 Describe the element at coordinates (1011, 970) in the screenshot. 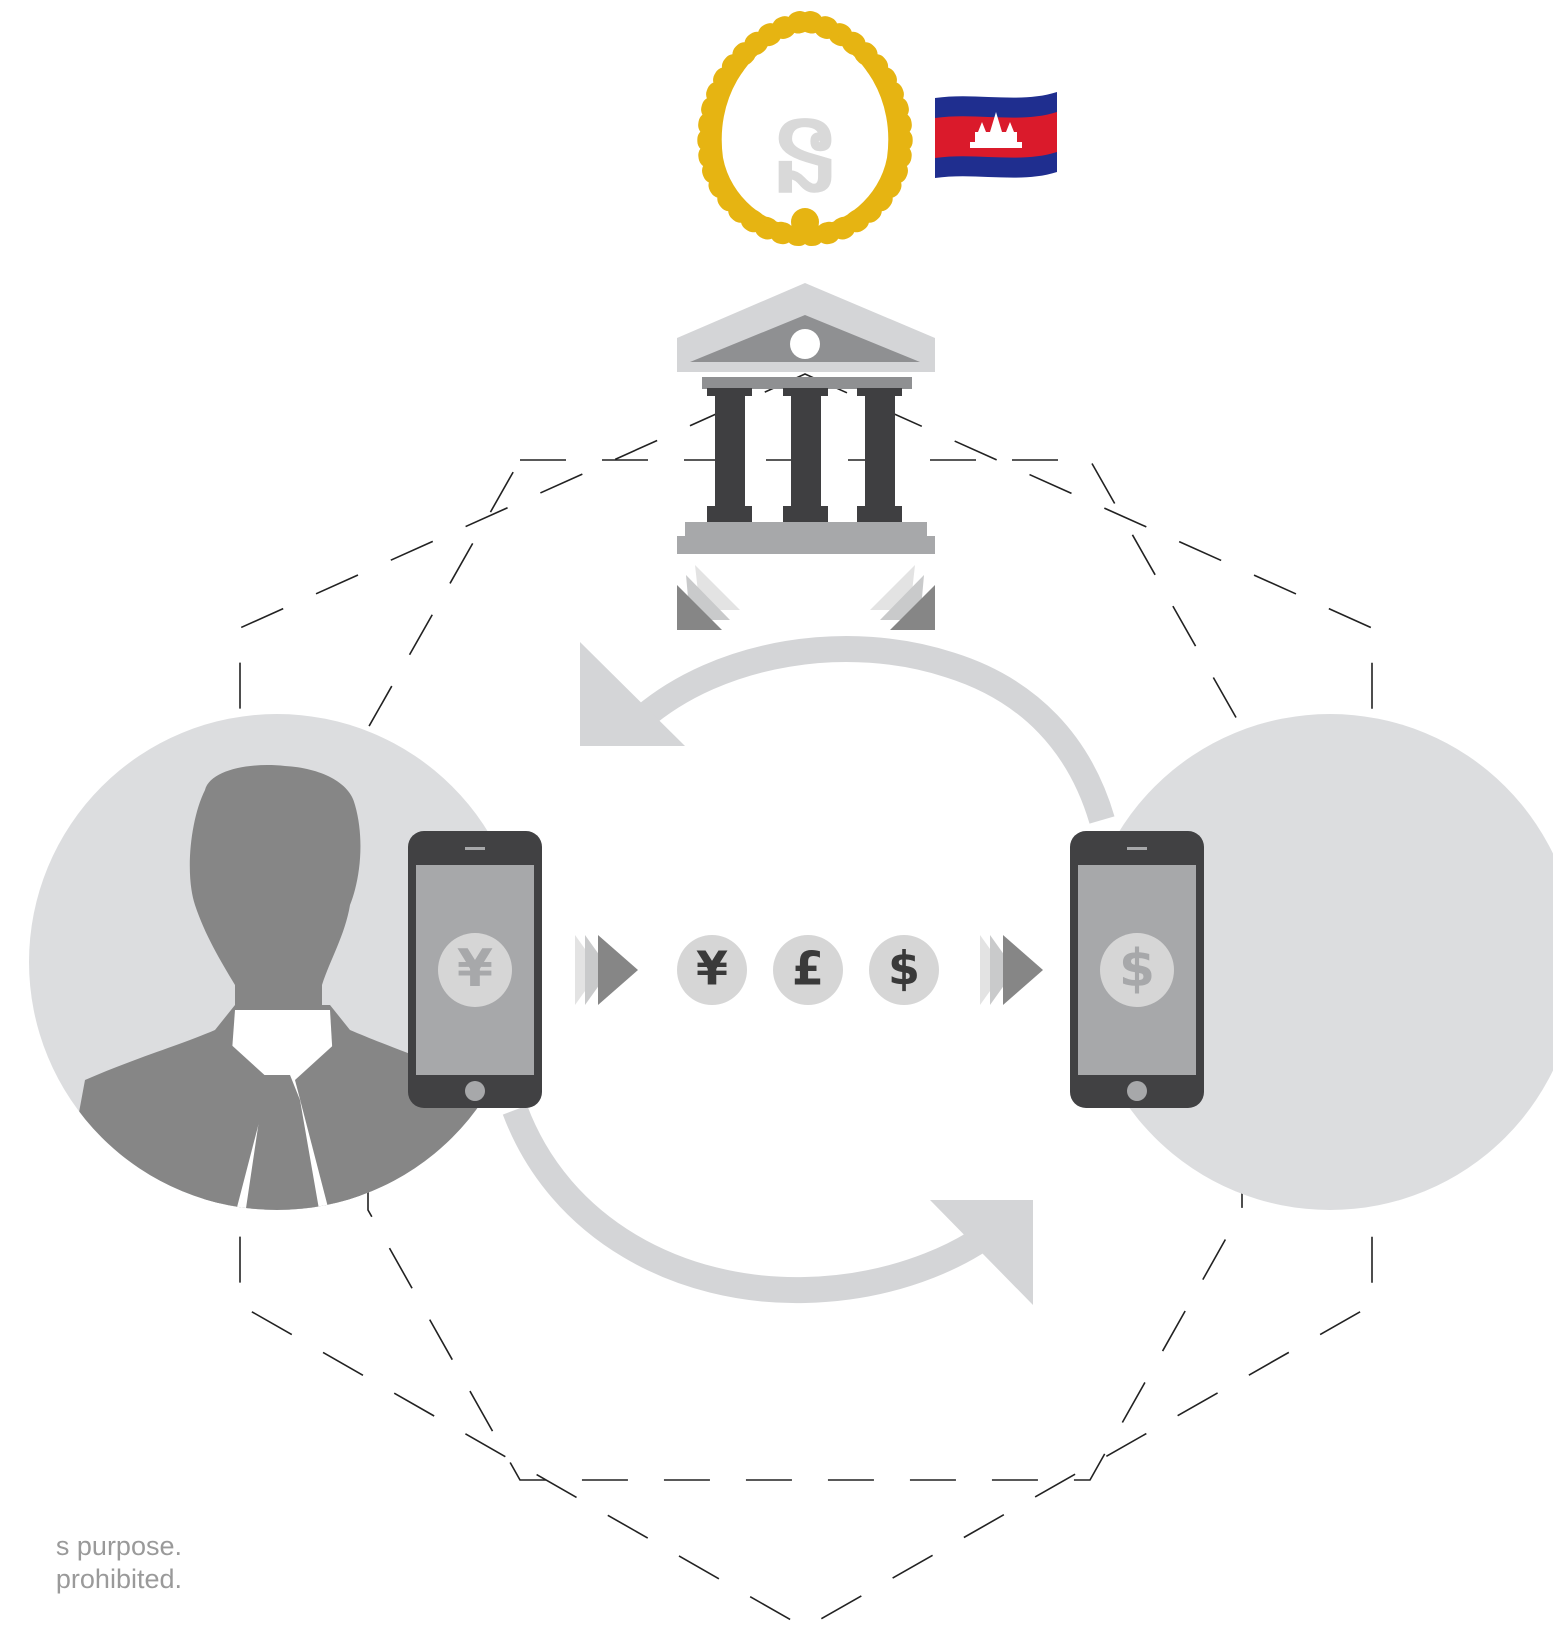

I see `transfer-arrow-right` at that location.